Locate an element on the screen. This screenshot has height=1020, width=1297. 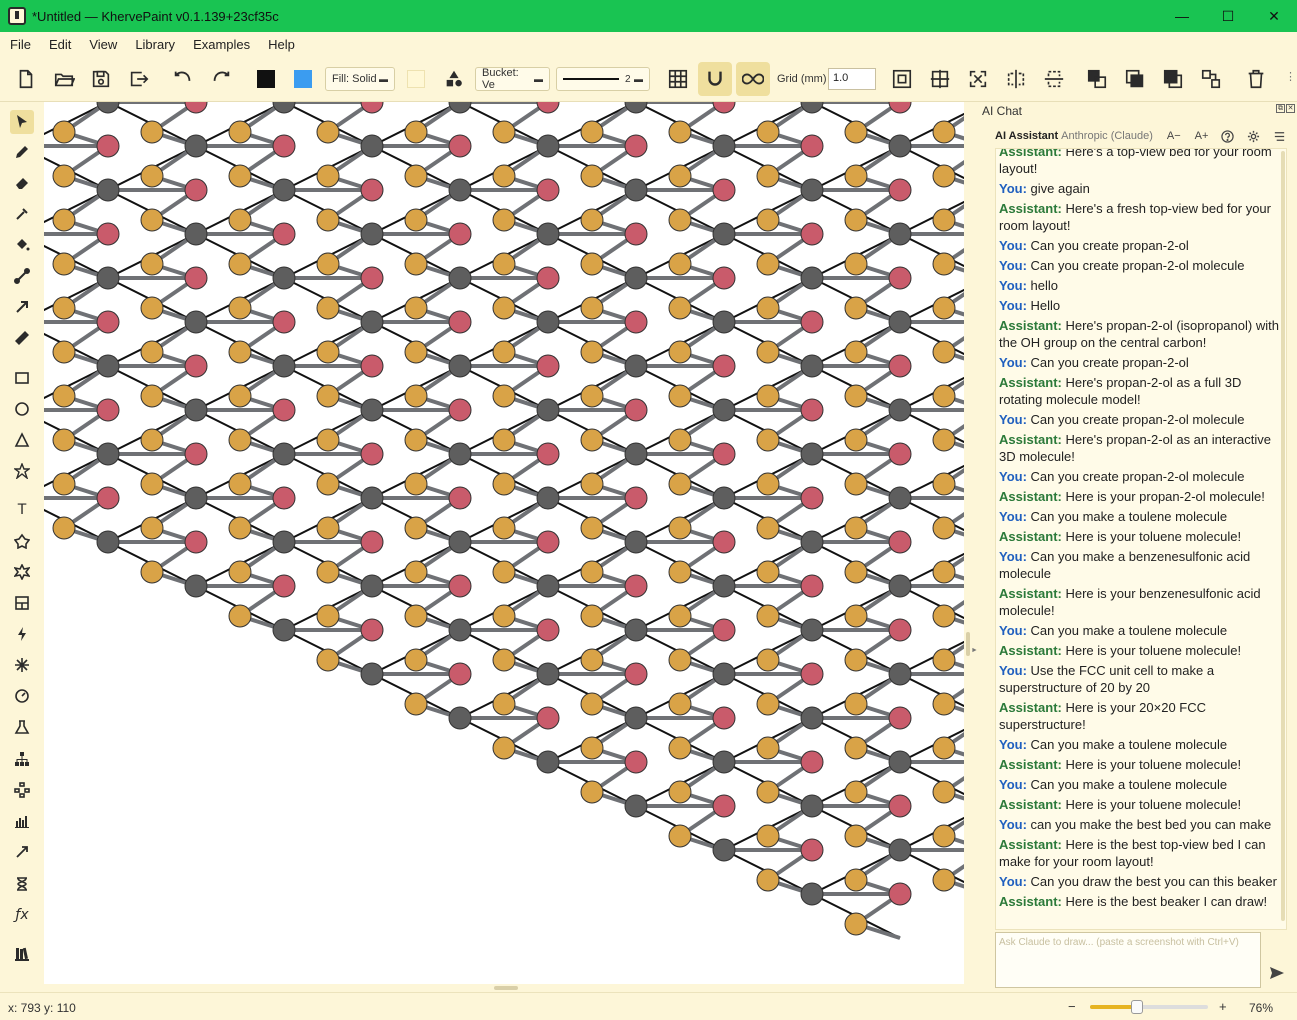
fit-frame-icon is located at coordinates (902, 79).